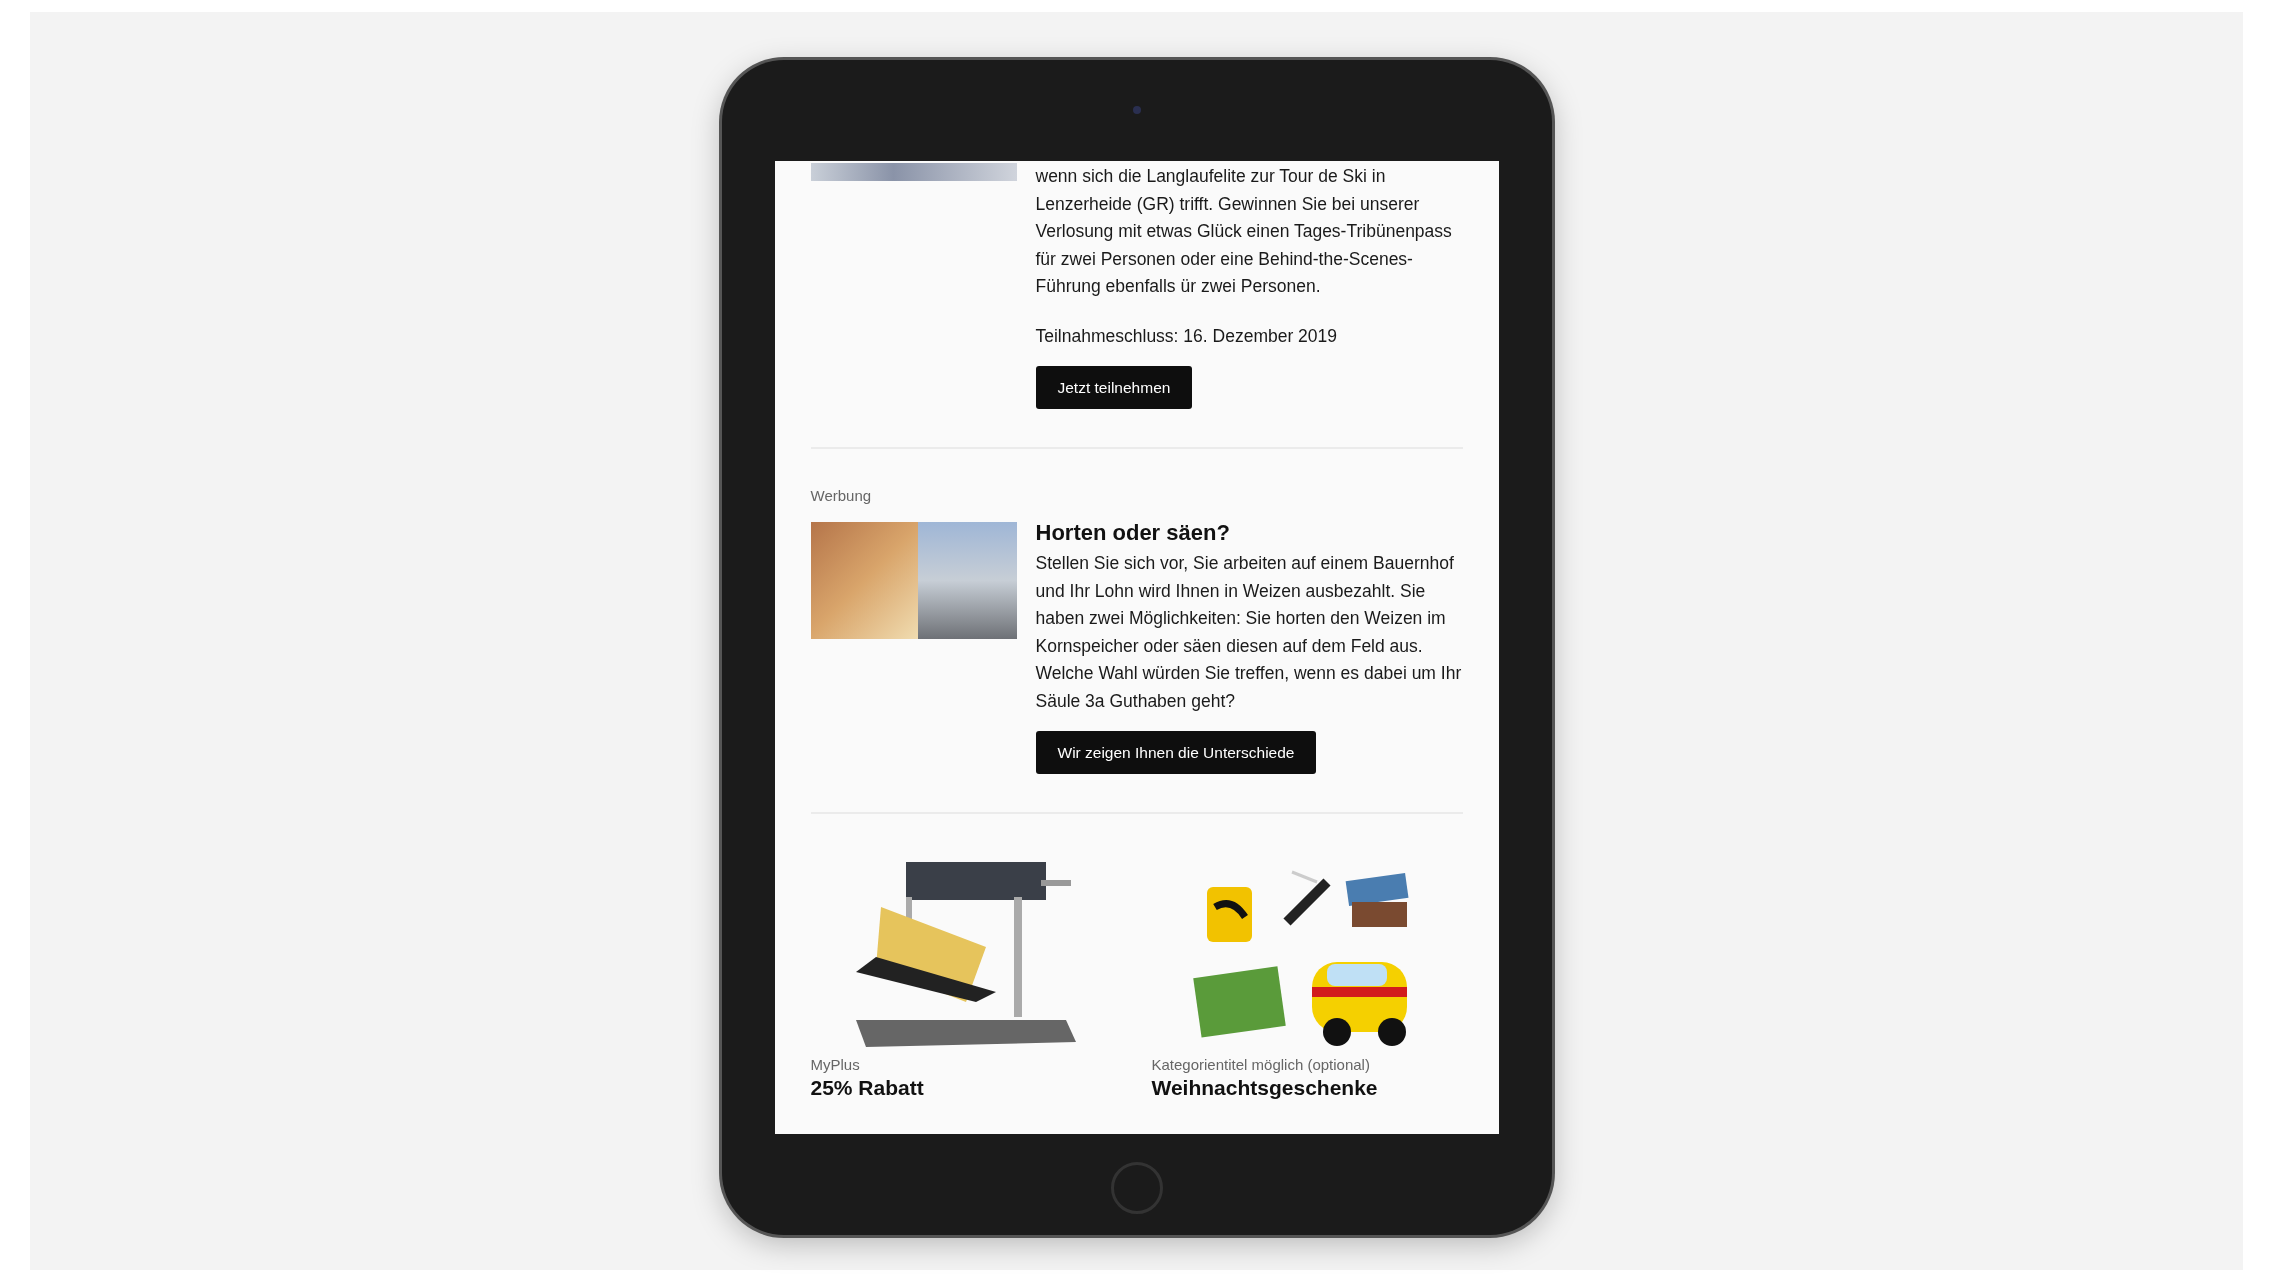 The image size is (2273, 1280). Describe the element at coordinates (841, 495) in the screenshot. I see `section-label: Werbung` at that location.